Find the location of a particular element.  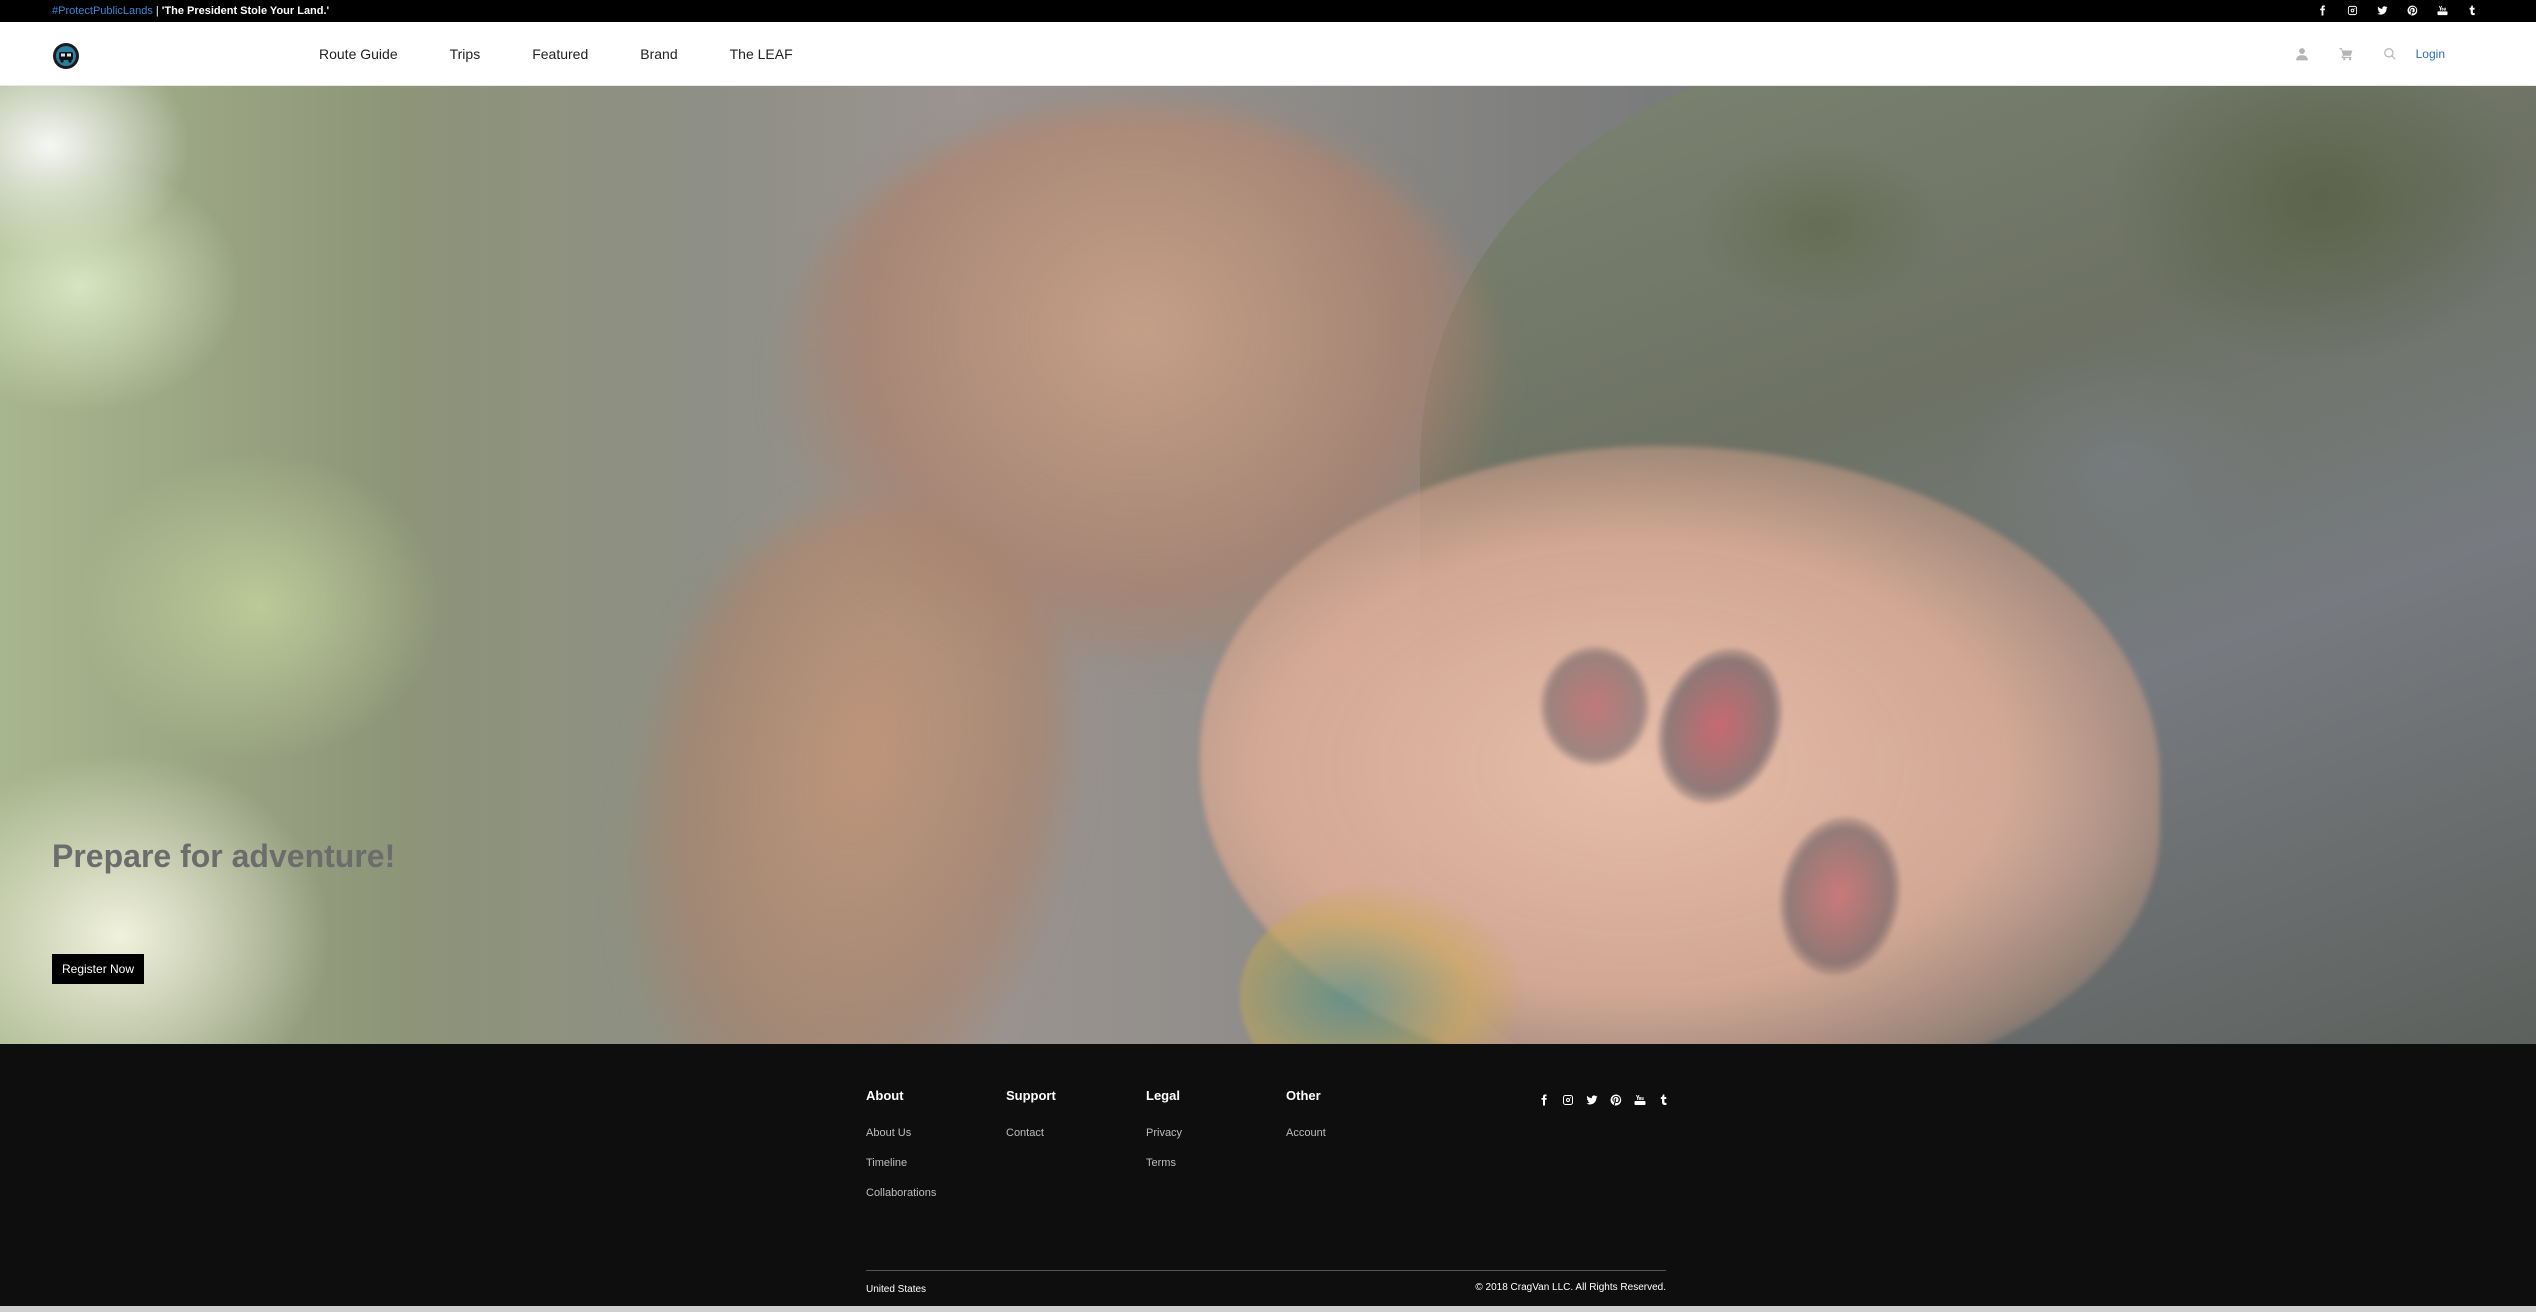

cragvan-logo-icon is located at coordinates (66, 56).